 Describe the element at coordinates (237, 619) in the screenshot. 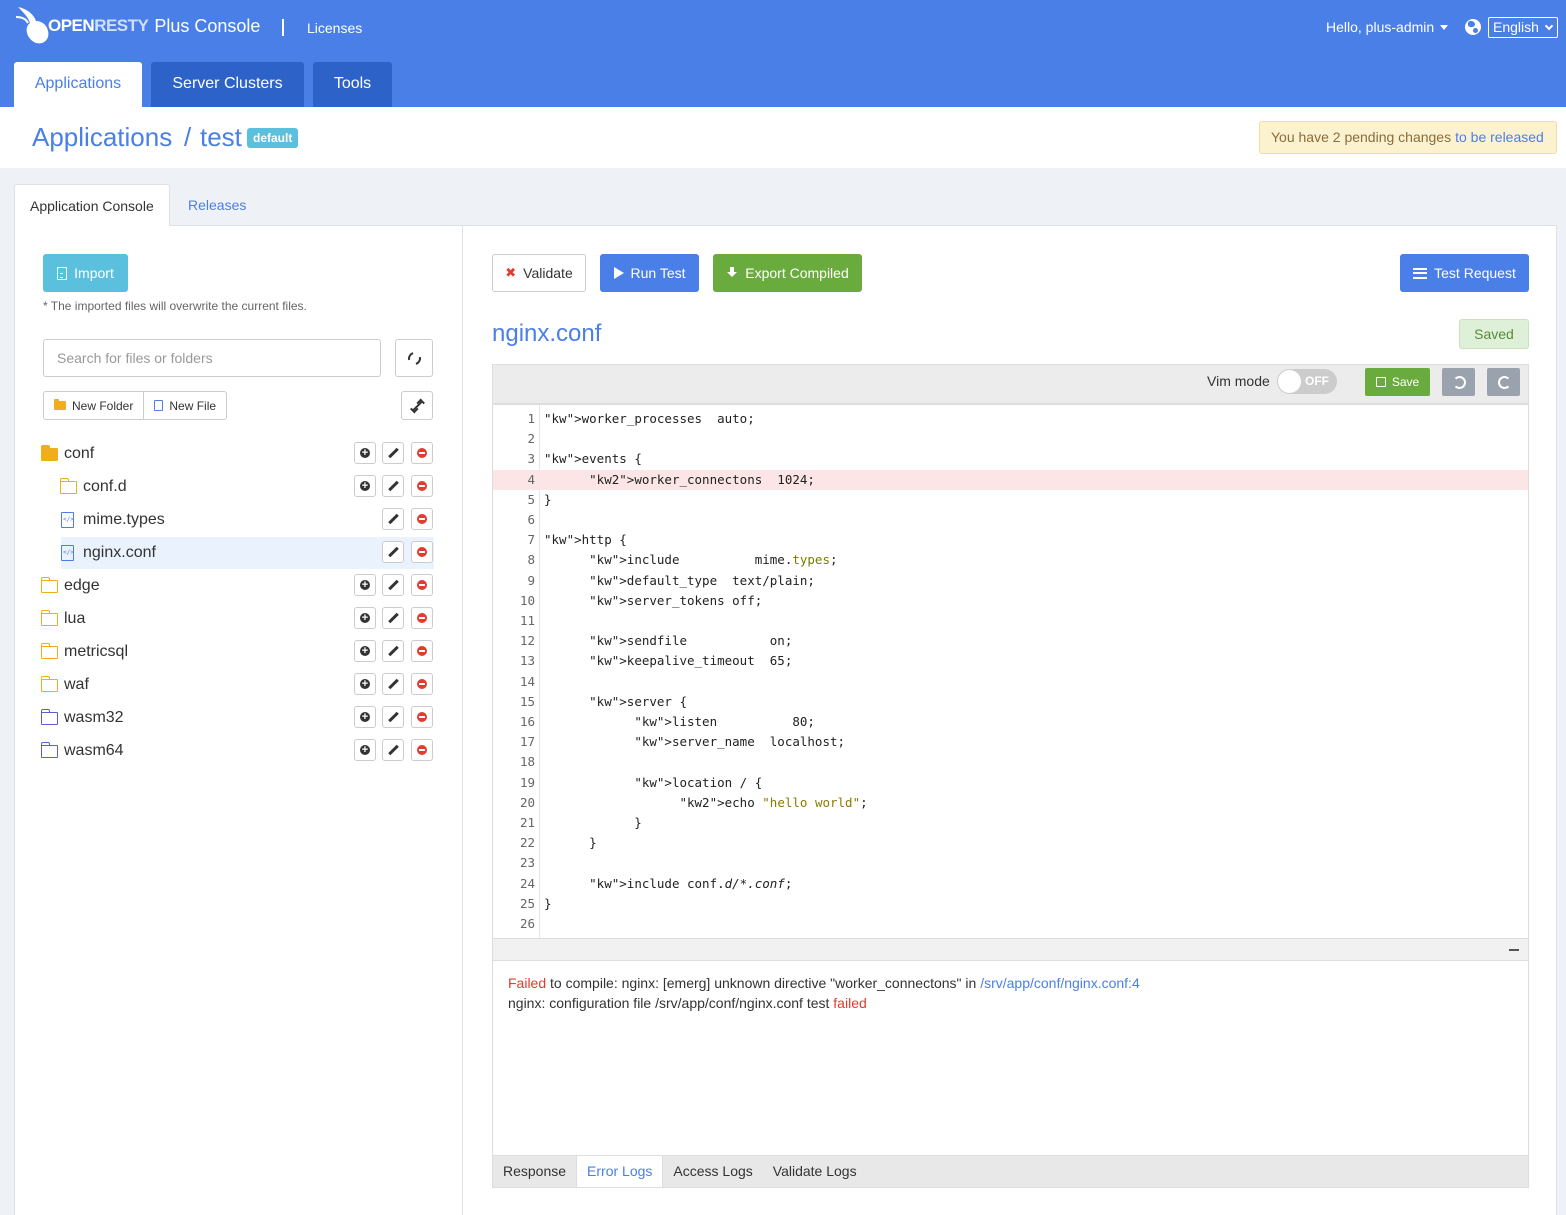

I see `tree-item-lua: lua` at that location.